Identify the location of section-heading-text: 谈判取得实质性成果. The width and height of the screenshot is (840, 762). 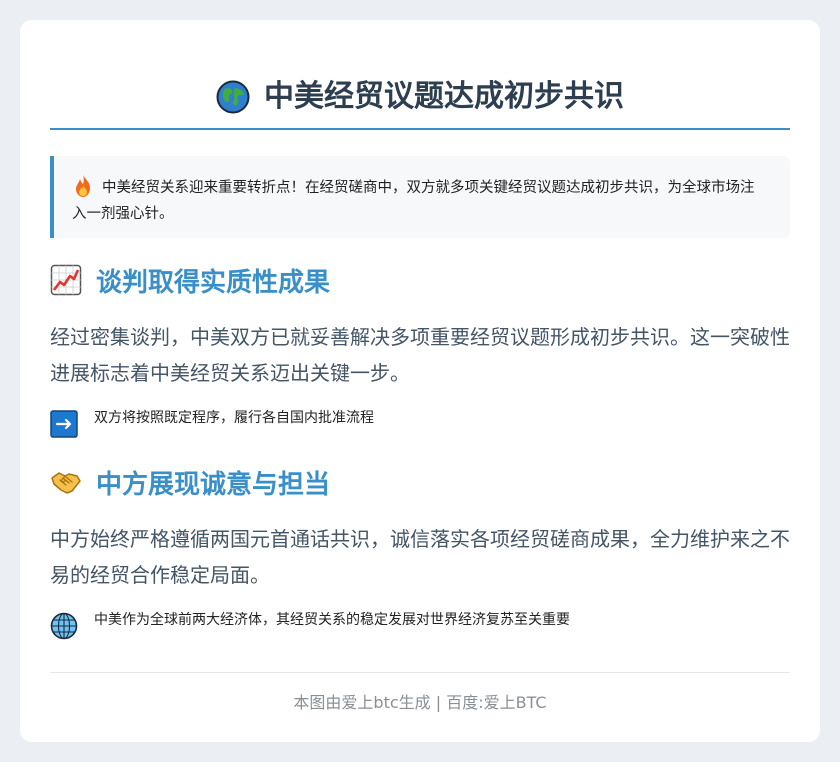
(213, 282).